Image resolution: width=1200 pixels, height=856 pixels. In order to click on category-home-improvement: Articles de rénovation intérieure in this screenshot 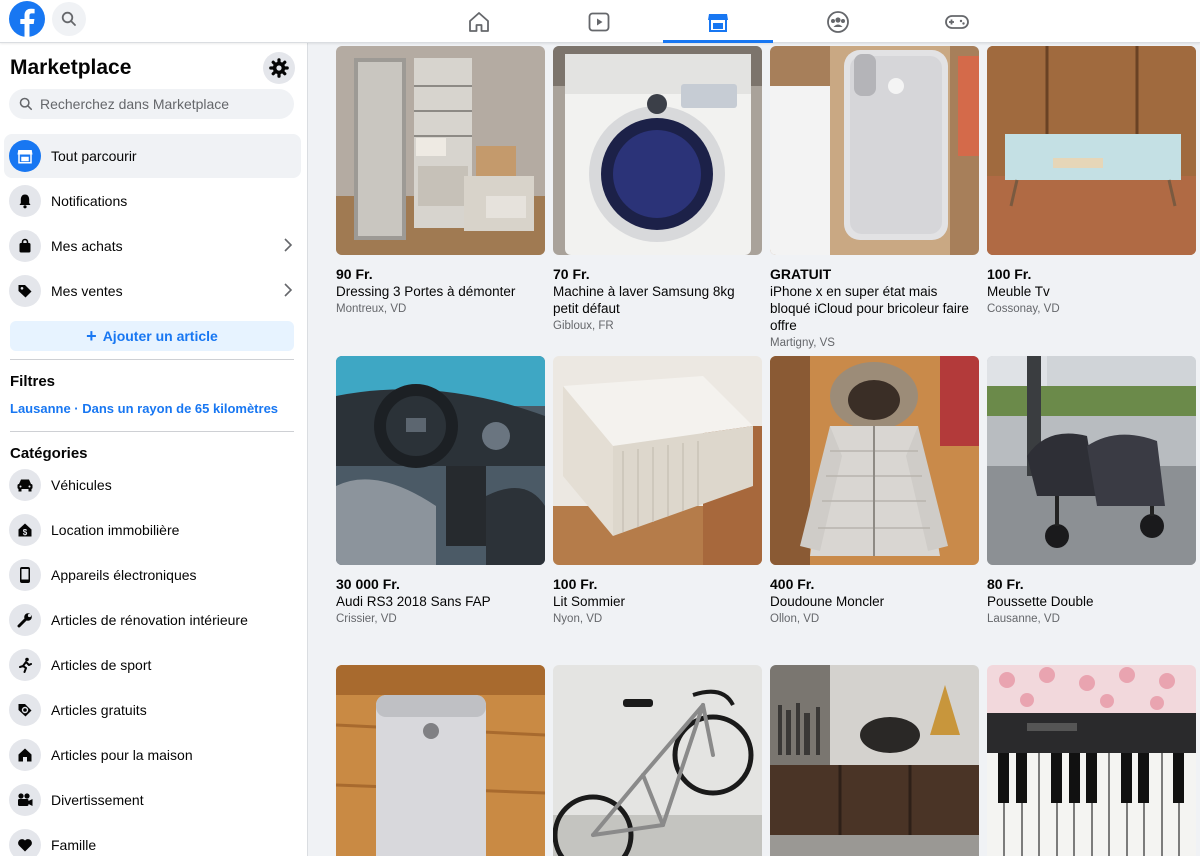, I will do `click(152, 620)`.